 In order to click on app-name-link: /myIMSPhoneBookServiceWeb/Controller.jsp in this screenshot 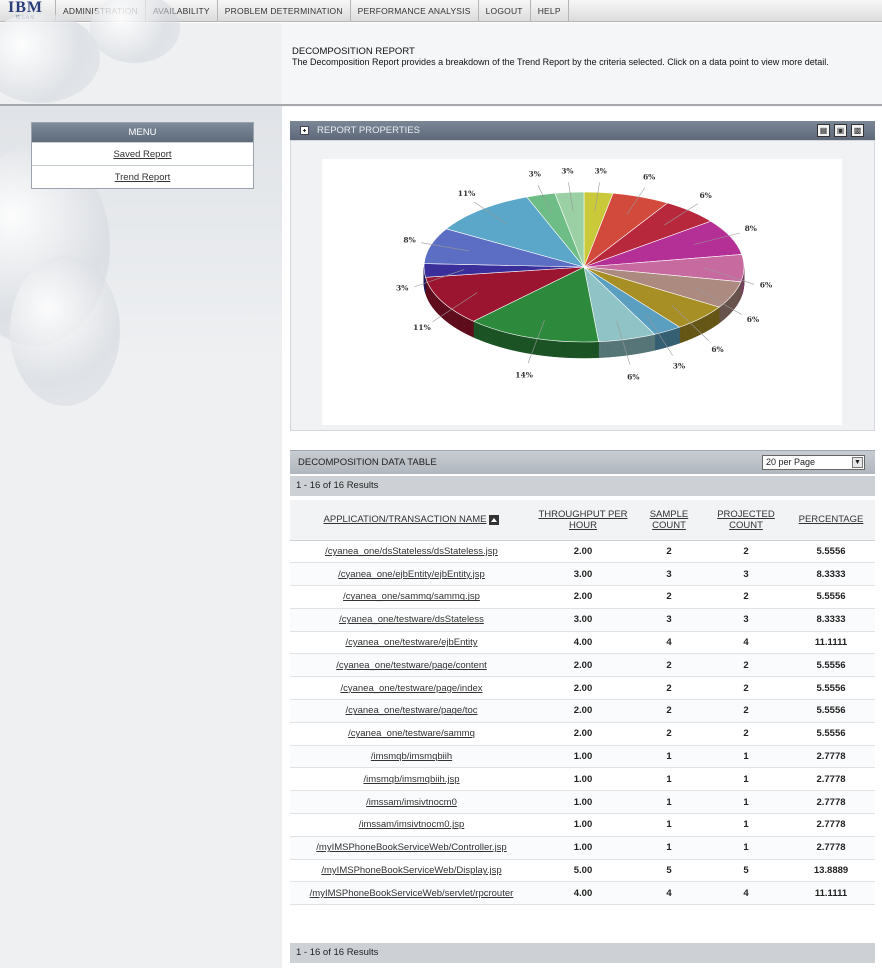, I will do `click(411, 848)`.